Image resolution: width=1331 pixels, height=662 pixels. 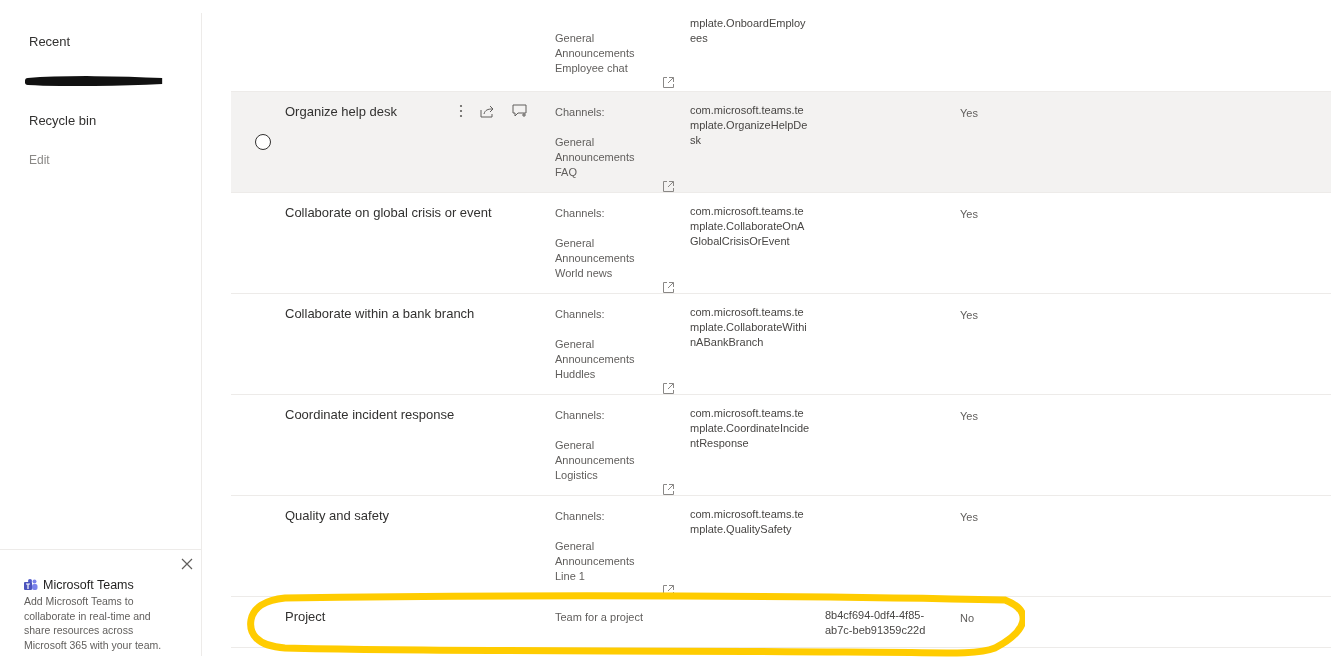 I want to click on template-name: Quality and safety, so click(x=337, y=515).